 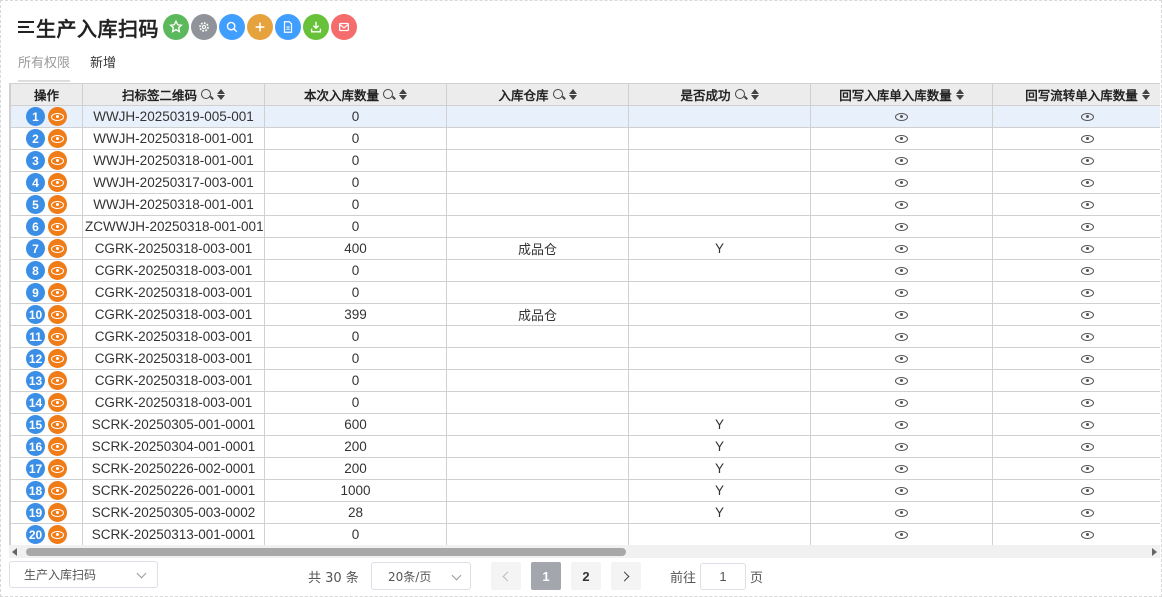 What do you see at coordinates (35, 204) in the screenshot?
I see `row-number-badge: 5` at bounding box center [35, 204].